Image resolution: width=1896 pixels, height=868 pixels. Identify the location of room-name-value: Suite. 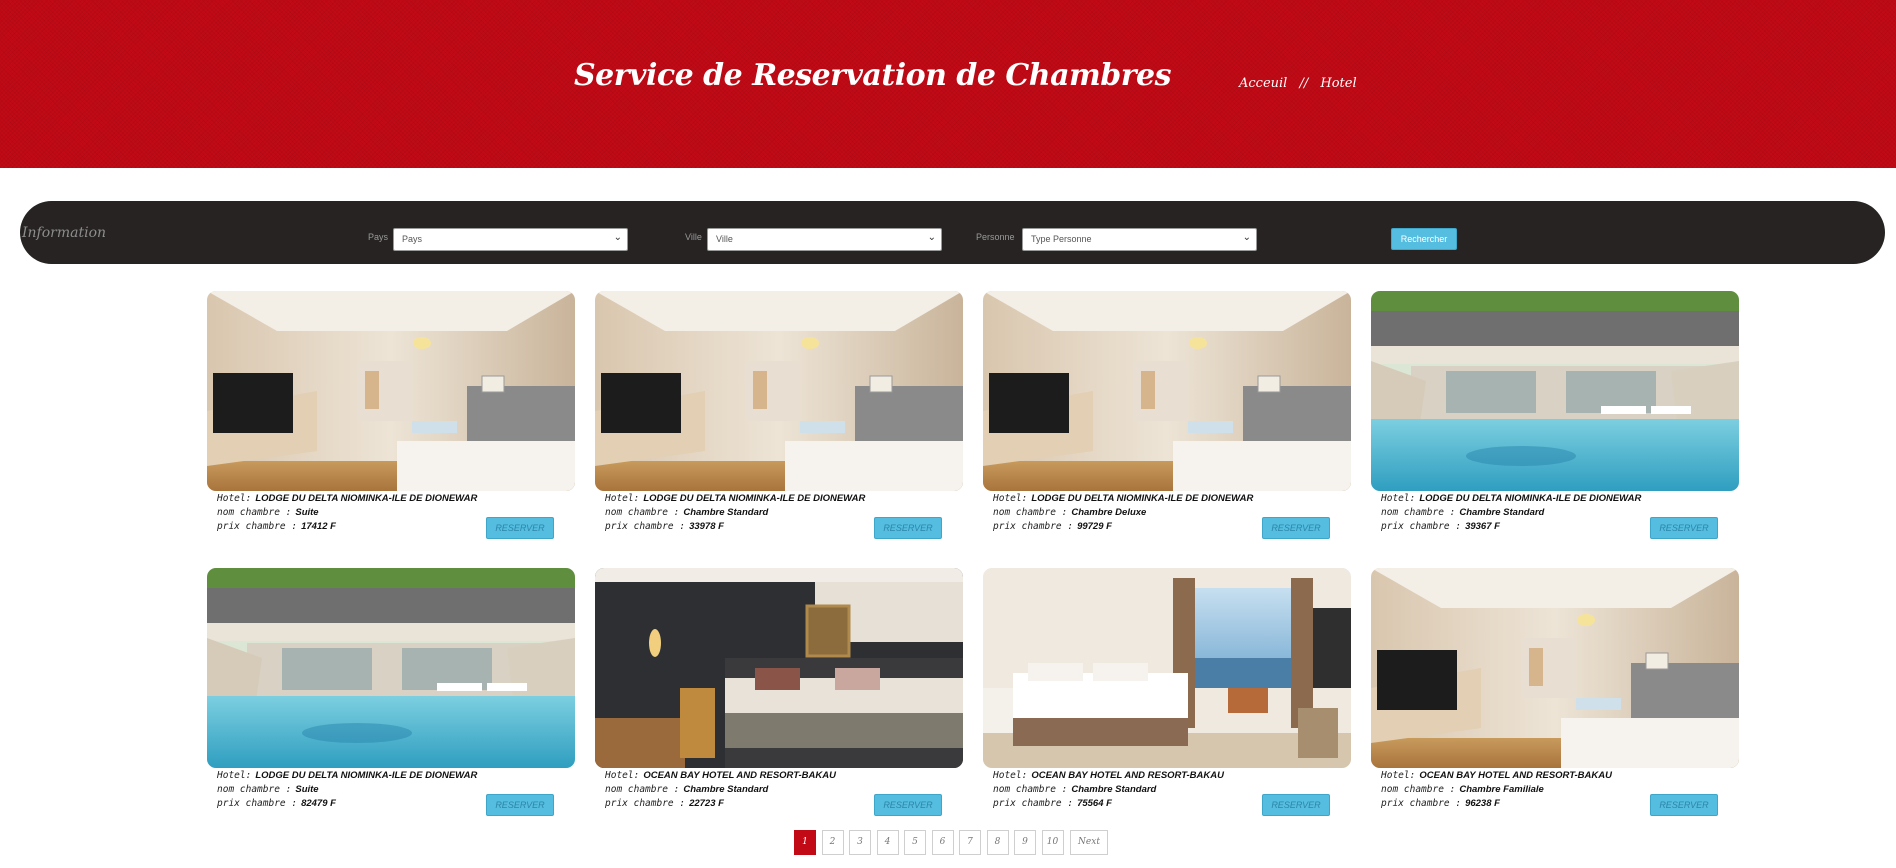
(307, 512).